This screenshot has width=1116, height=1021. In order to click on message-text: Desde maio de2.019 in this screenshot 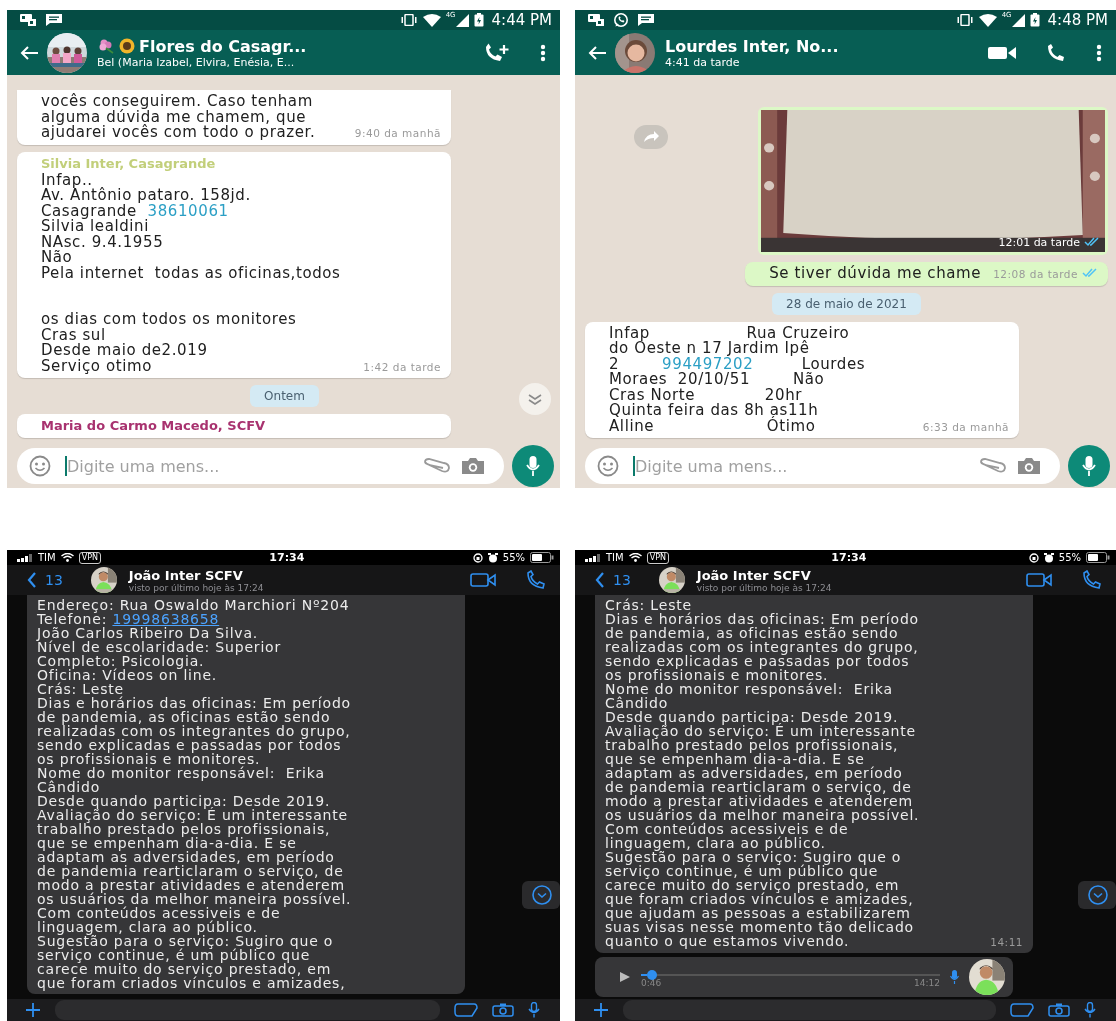, I will do `click(124, 351)`.